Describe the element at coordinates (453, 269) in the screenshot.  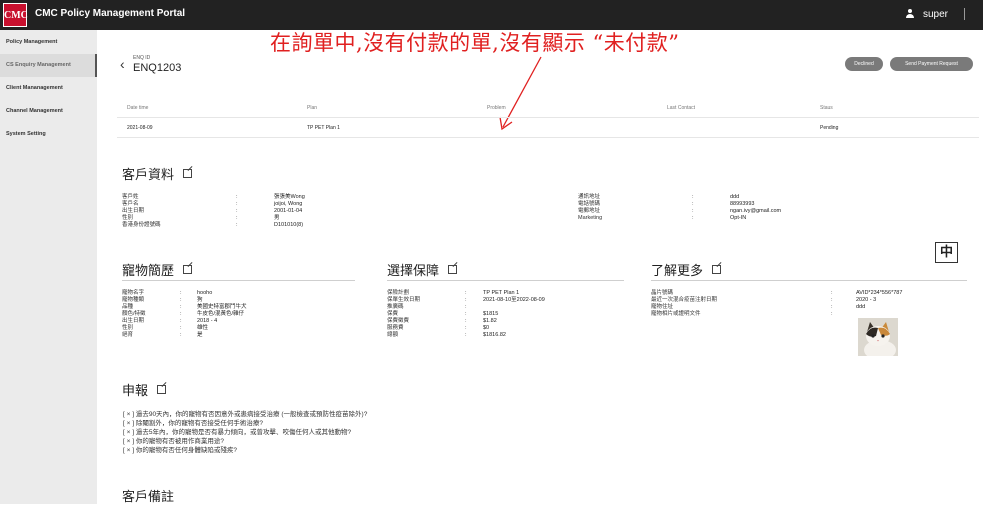
I see `coverage-edit-icon` at that location.